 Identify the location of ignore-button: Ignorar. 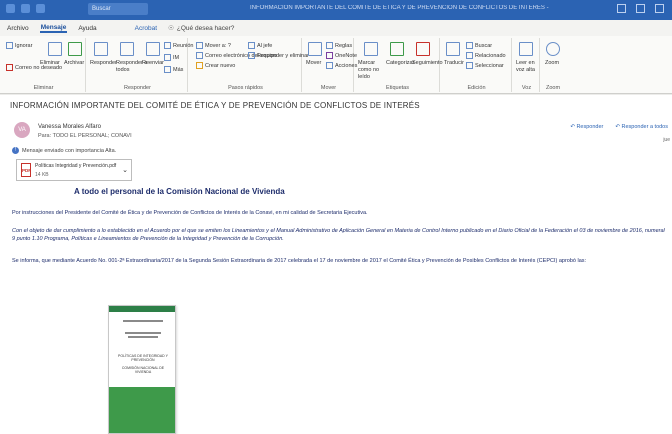
(19, 45).